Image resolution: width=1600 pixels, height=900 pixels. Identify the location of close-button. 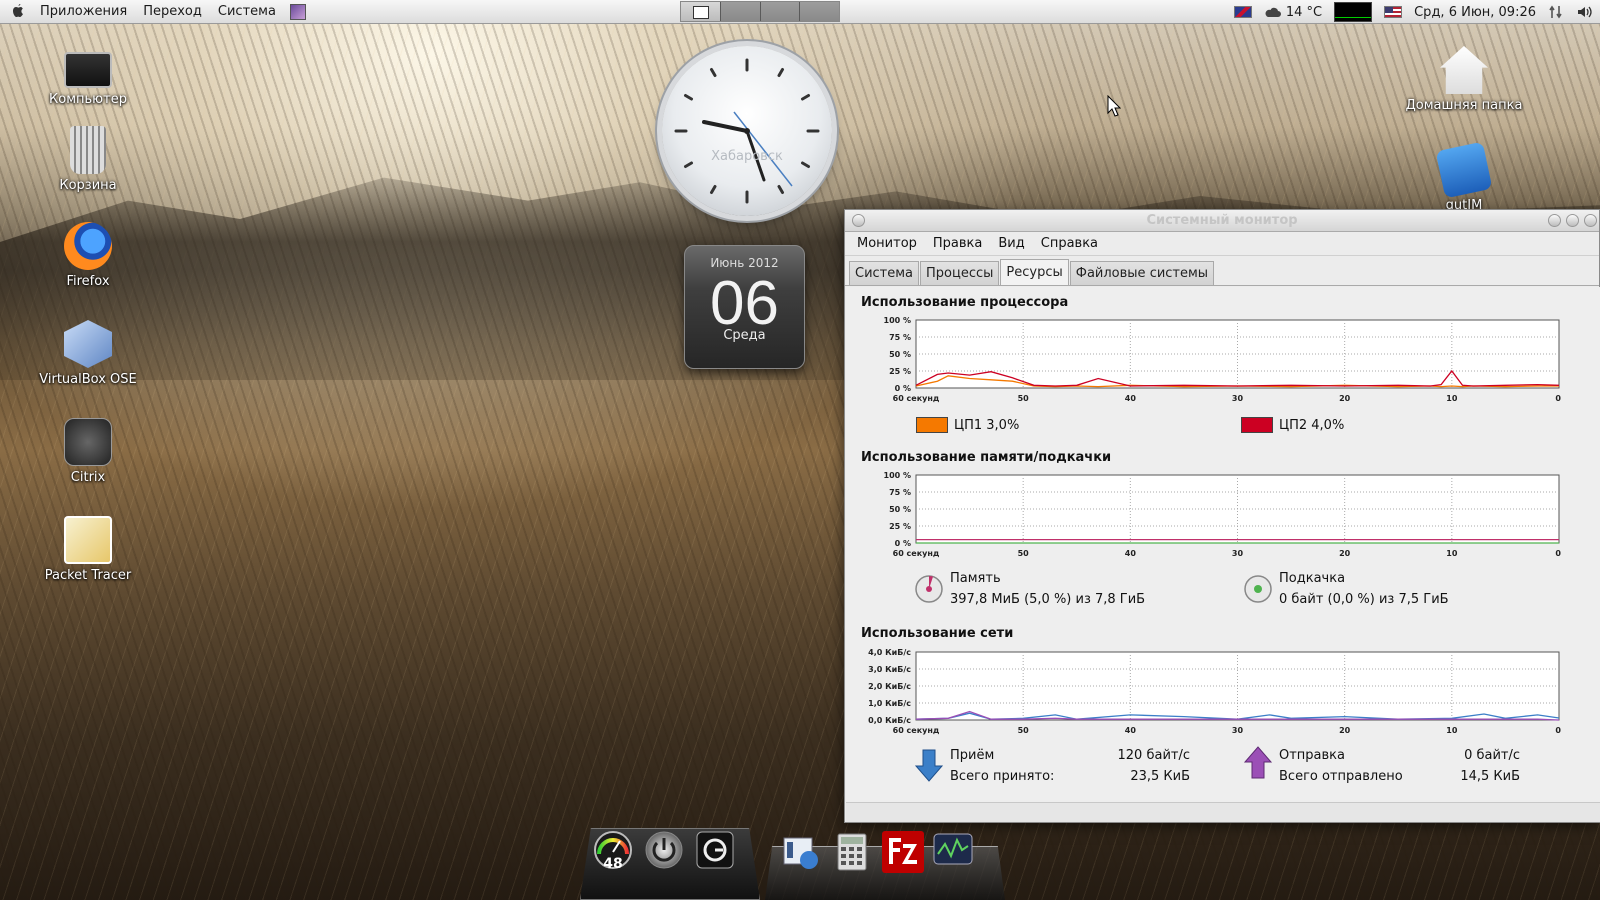
(1590, 220).